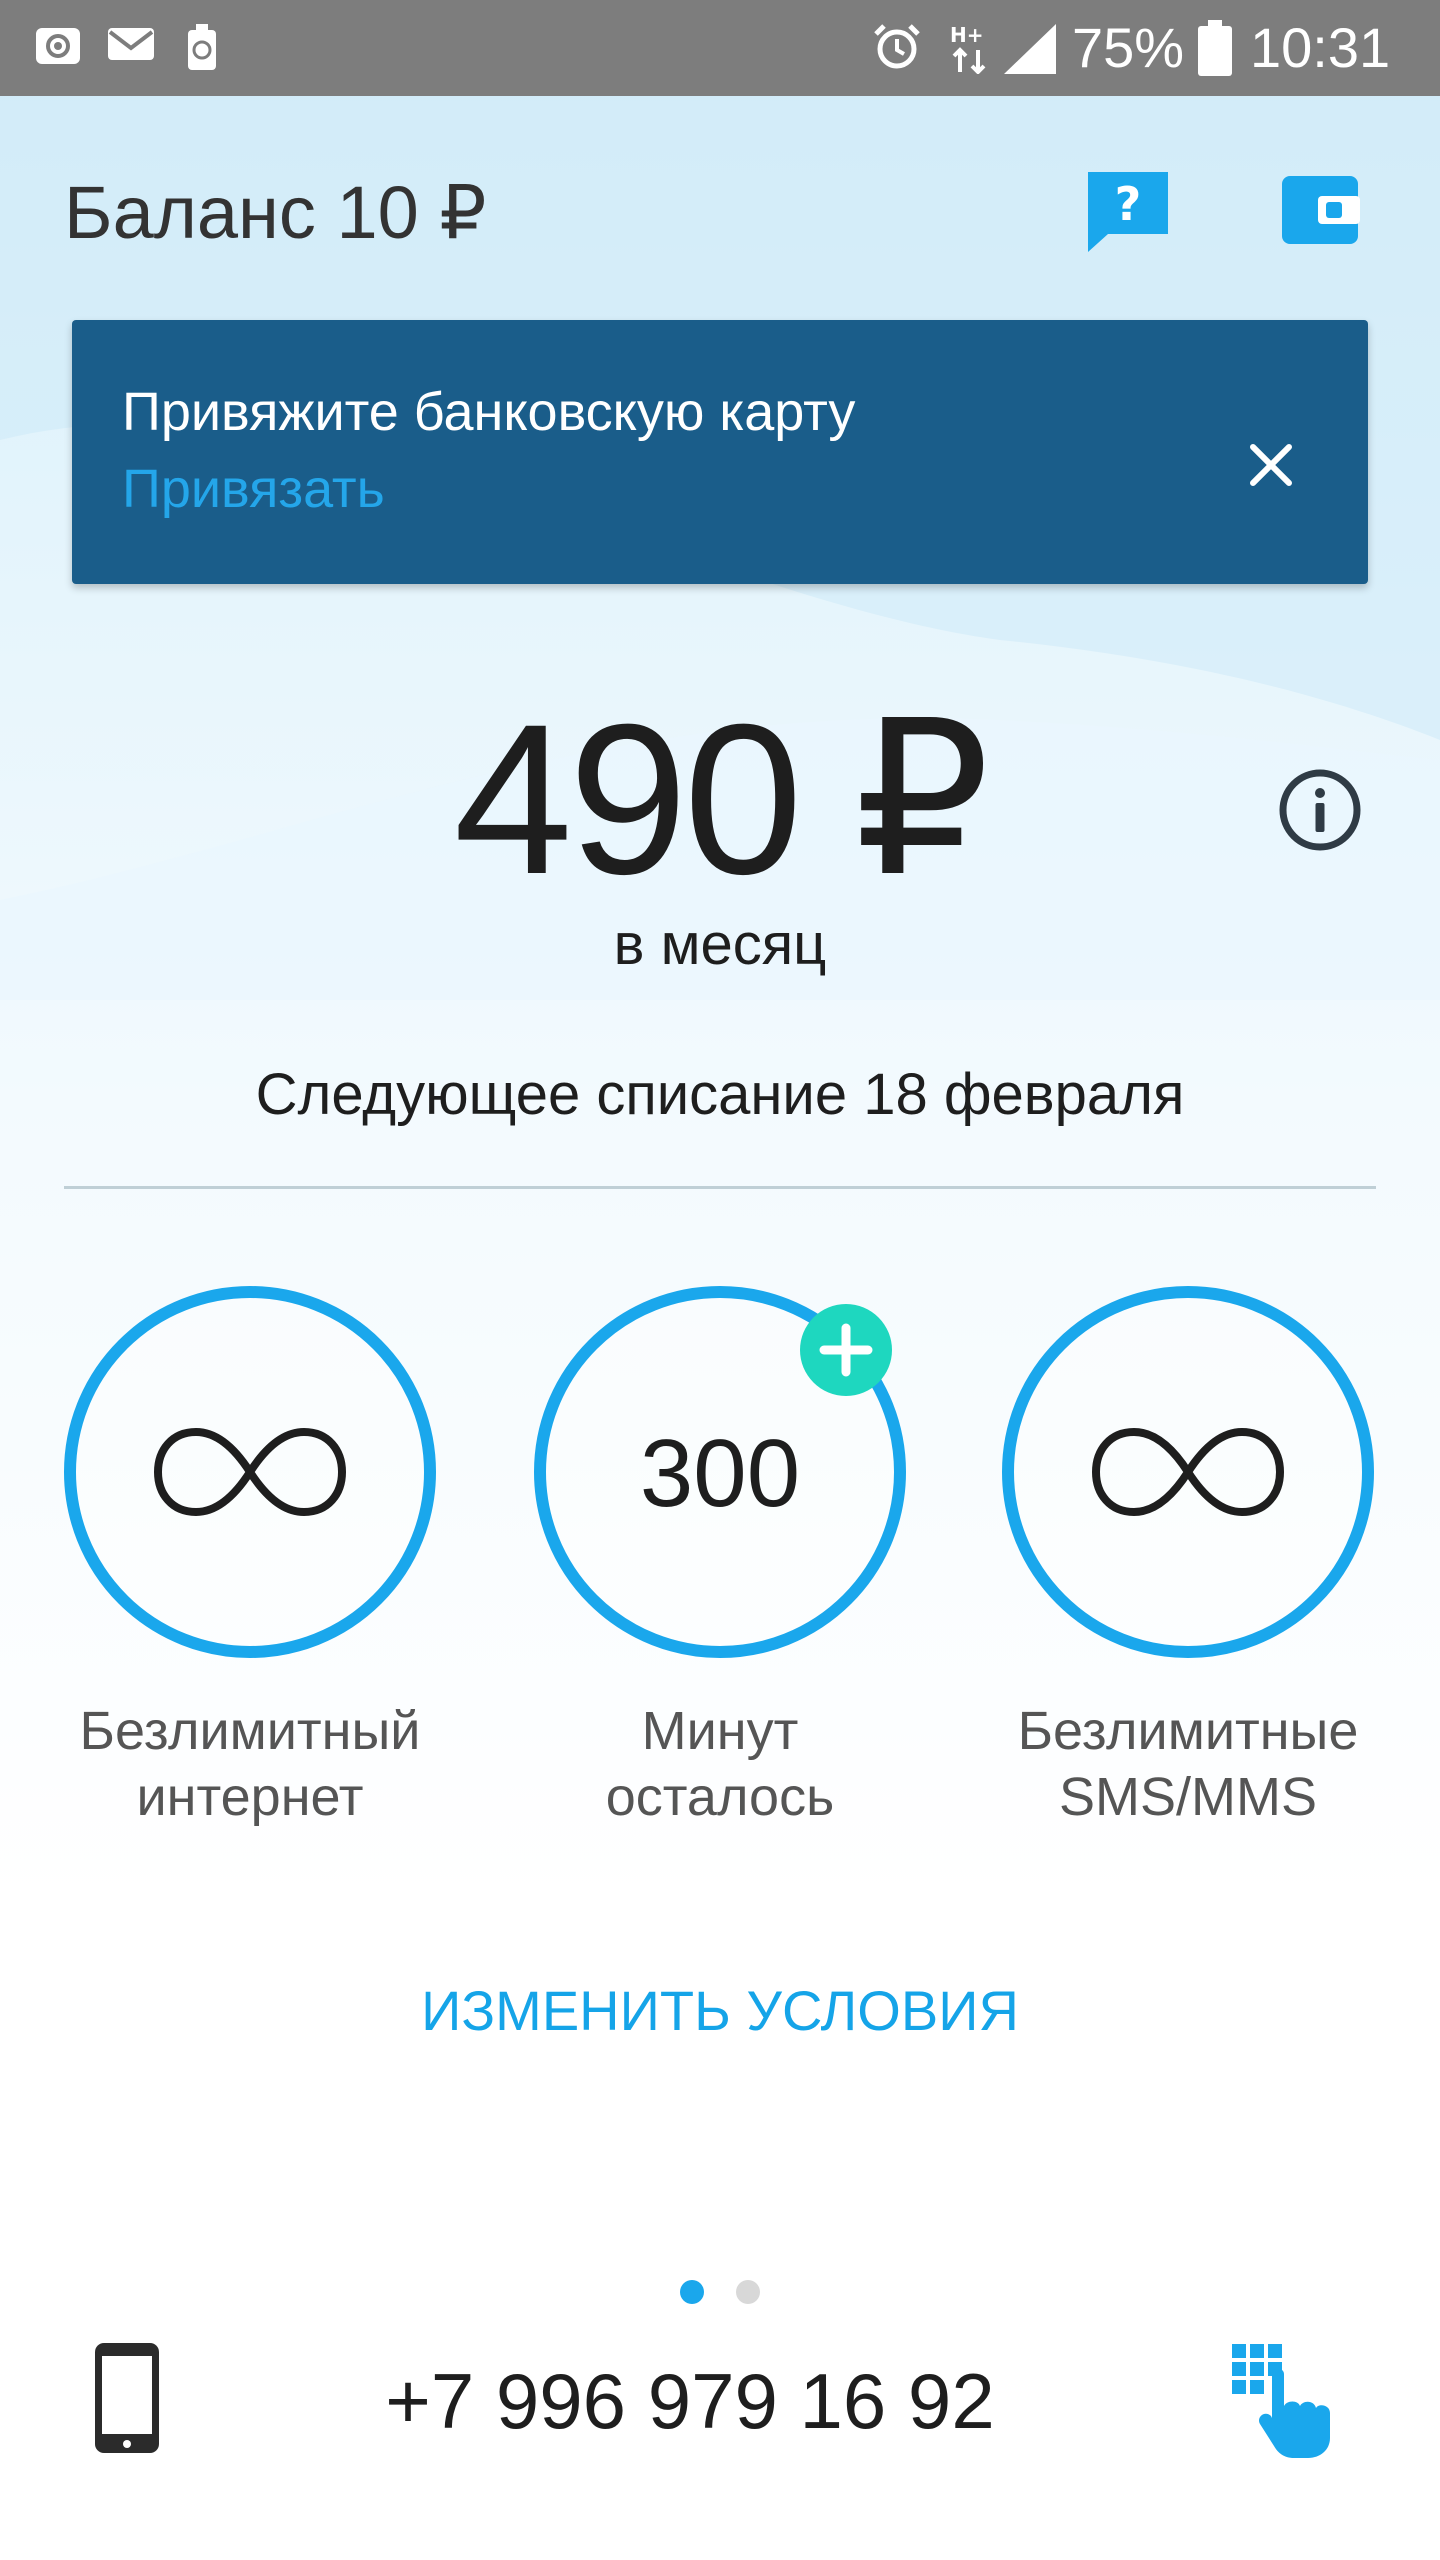 This screenshot has width=1440, height=2560. Describe the element at coordinates (250, 1731) in the screenshot. I see `internet-label-line1: Безлимитный` at that location.